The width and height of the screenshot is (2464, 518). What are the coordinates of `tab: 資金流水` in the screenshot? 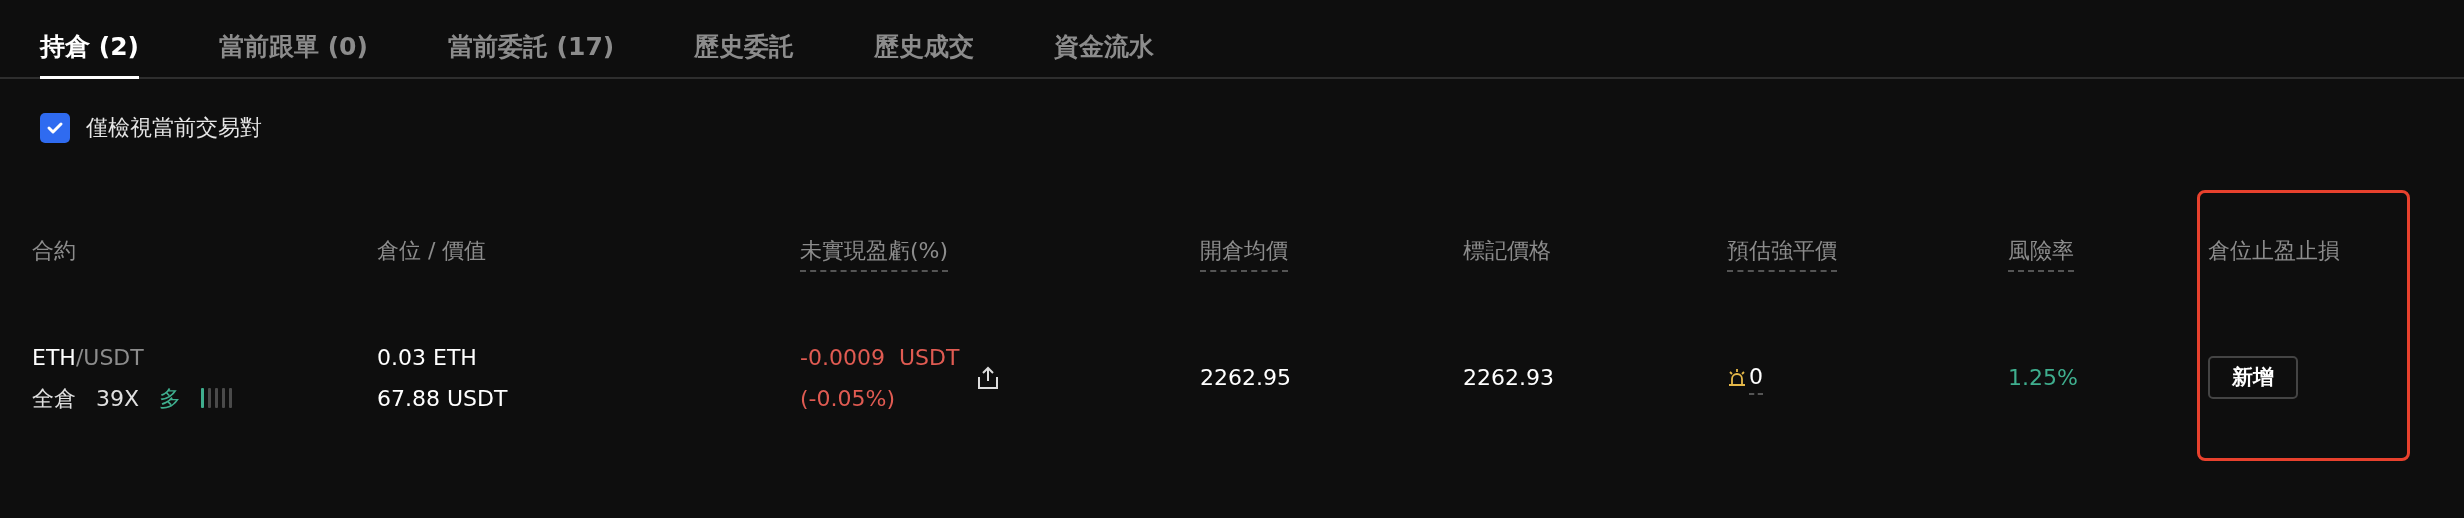 It's located at (1104, 39).